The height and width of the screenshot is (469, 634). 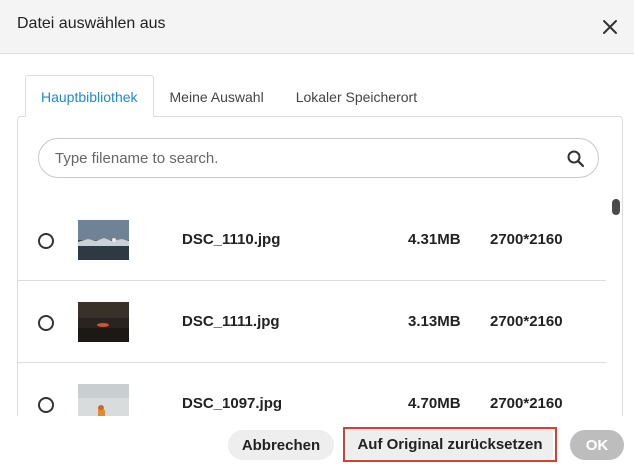 I want to click on file-name: DSC_1097.jpg, so click(x=232, y=403).